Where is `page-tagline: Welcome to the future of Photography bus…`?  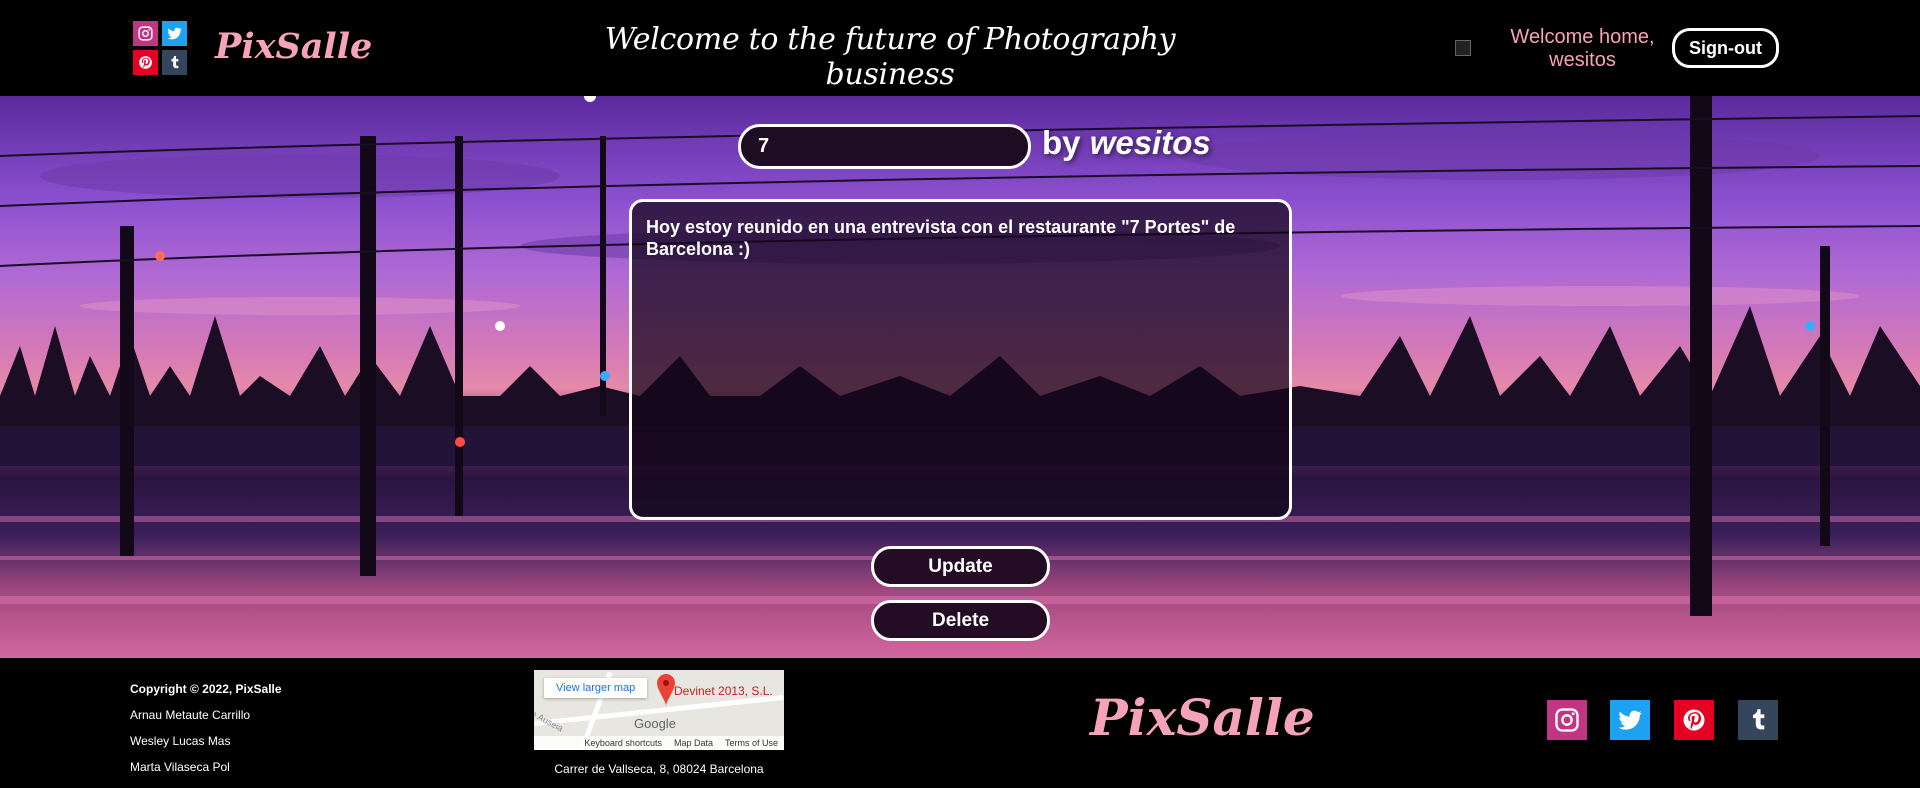 page-tagline: Welcome to the future of Photography bus… is located at coordinates (890, 57).